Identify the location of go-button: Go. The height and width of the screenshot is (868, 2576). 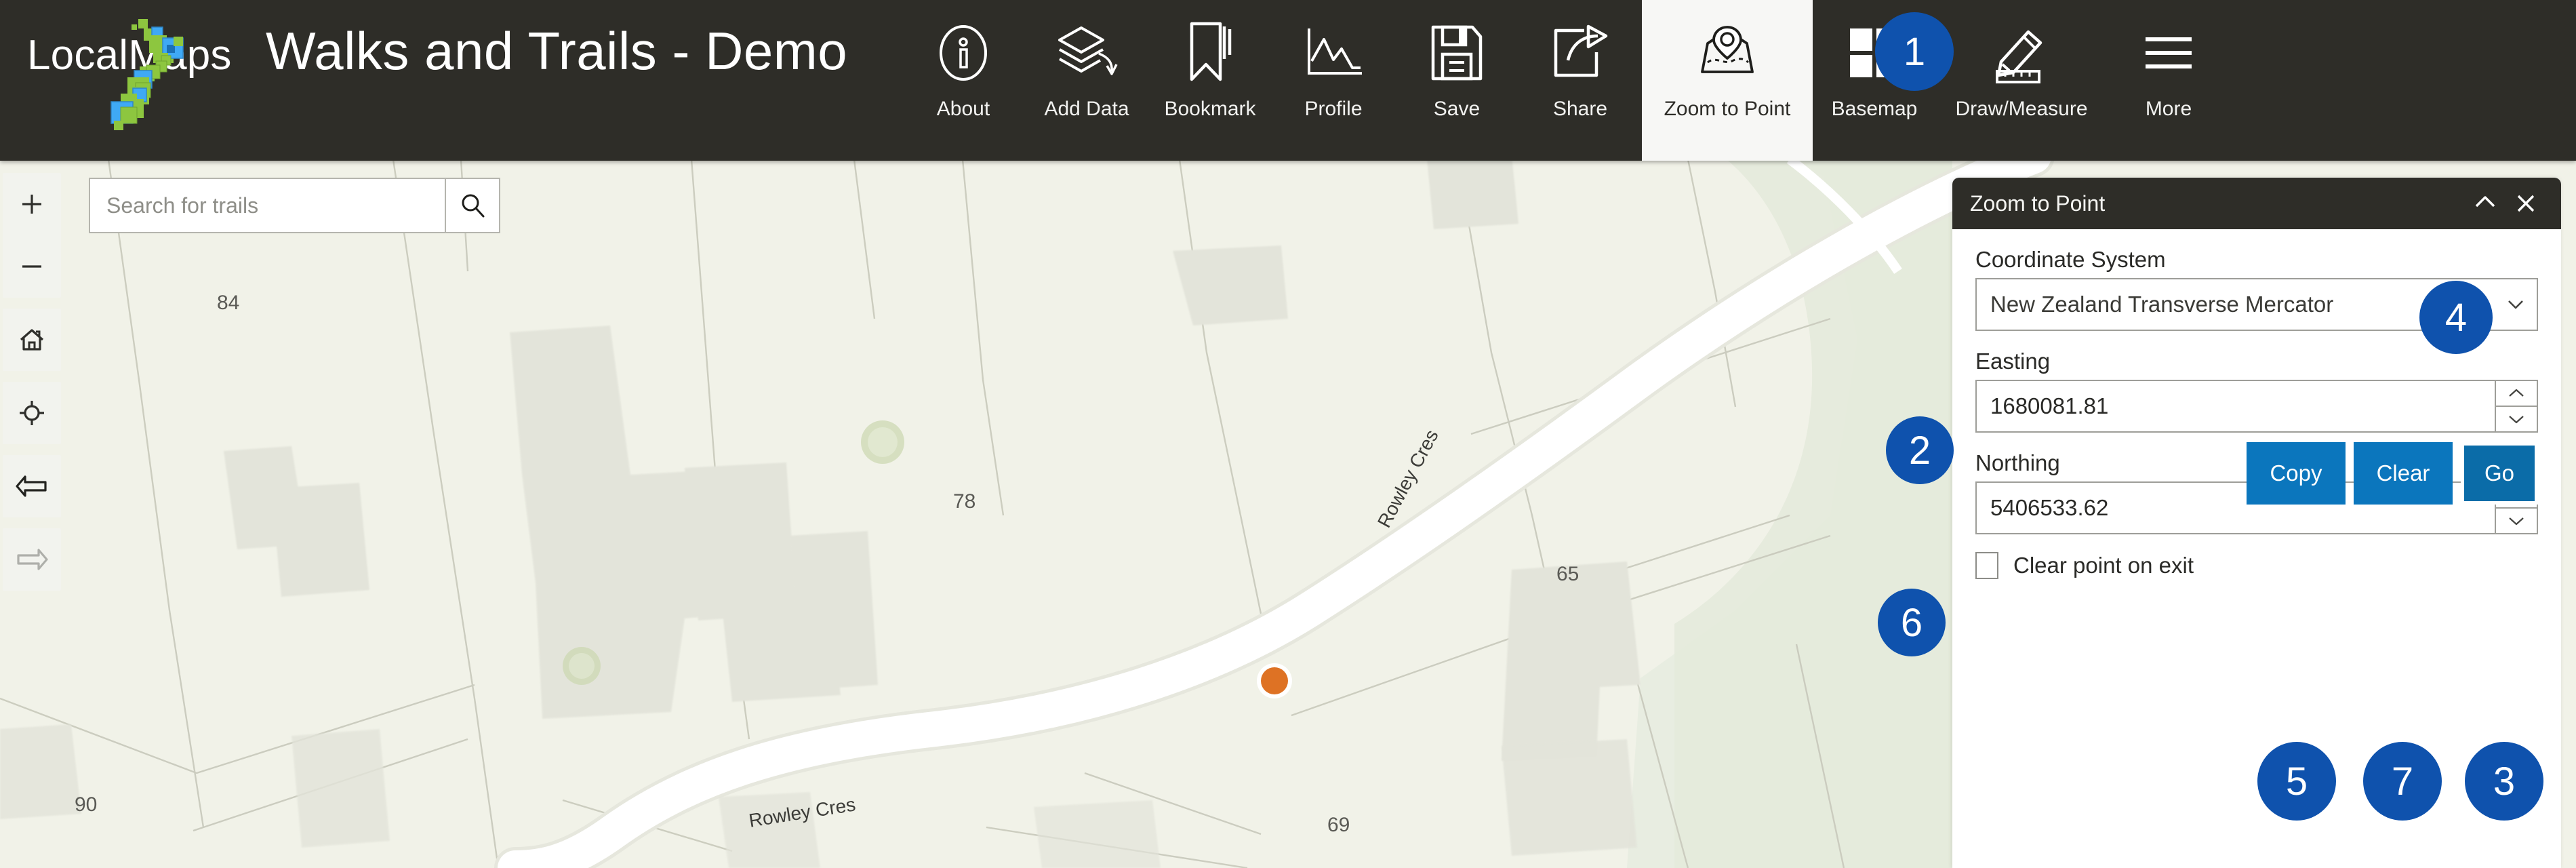
(2499, 473).